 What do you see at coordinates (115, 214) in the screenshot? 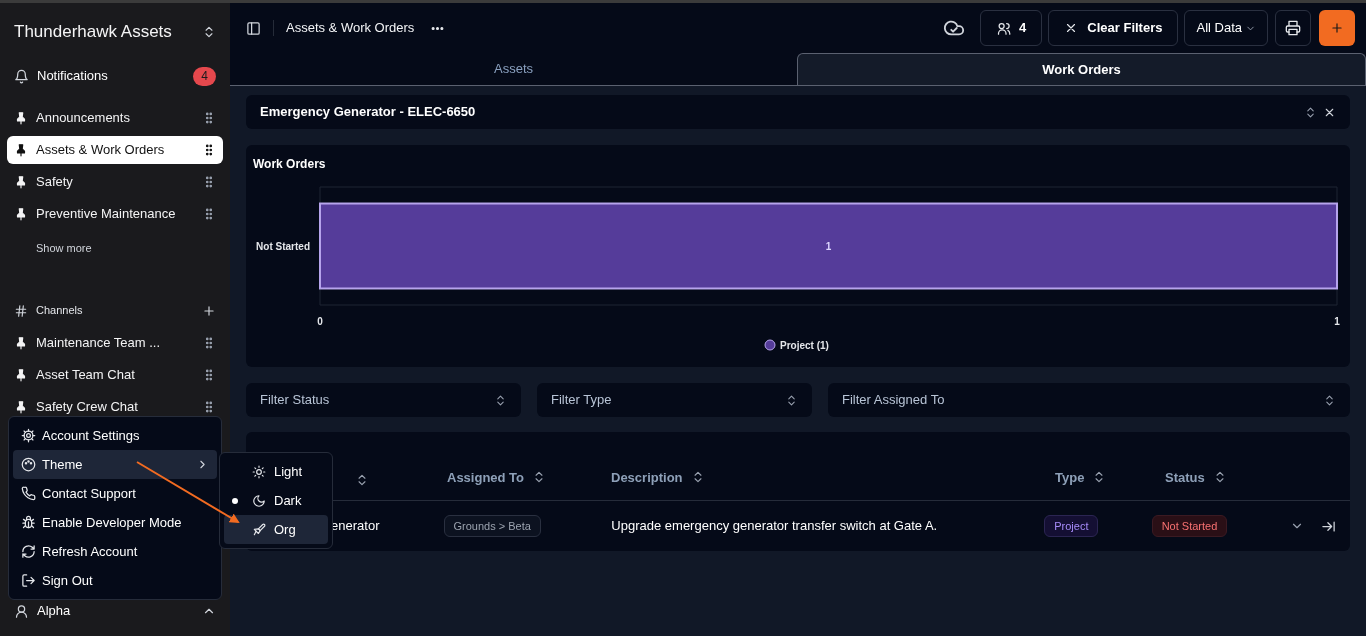
I see `sidebar-item: Preventive Maintenance` at bounding box center [115, 214].